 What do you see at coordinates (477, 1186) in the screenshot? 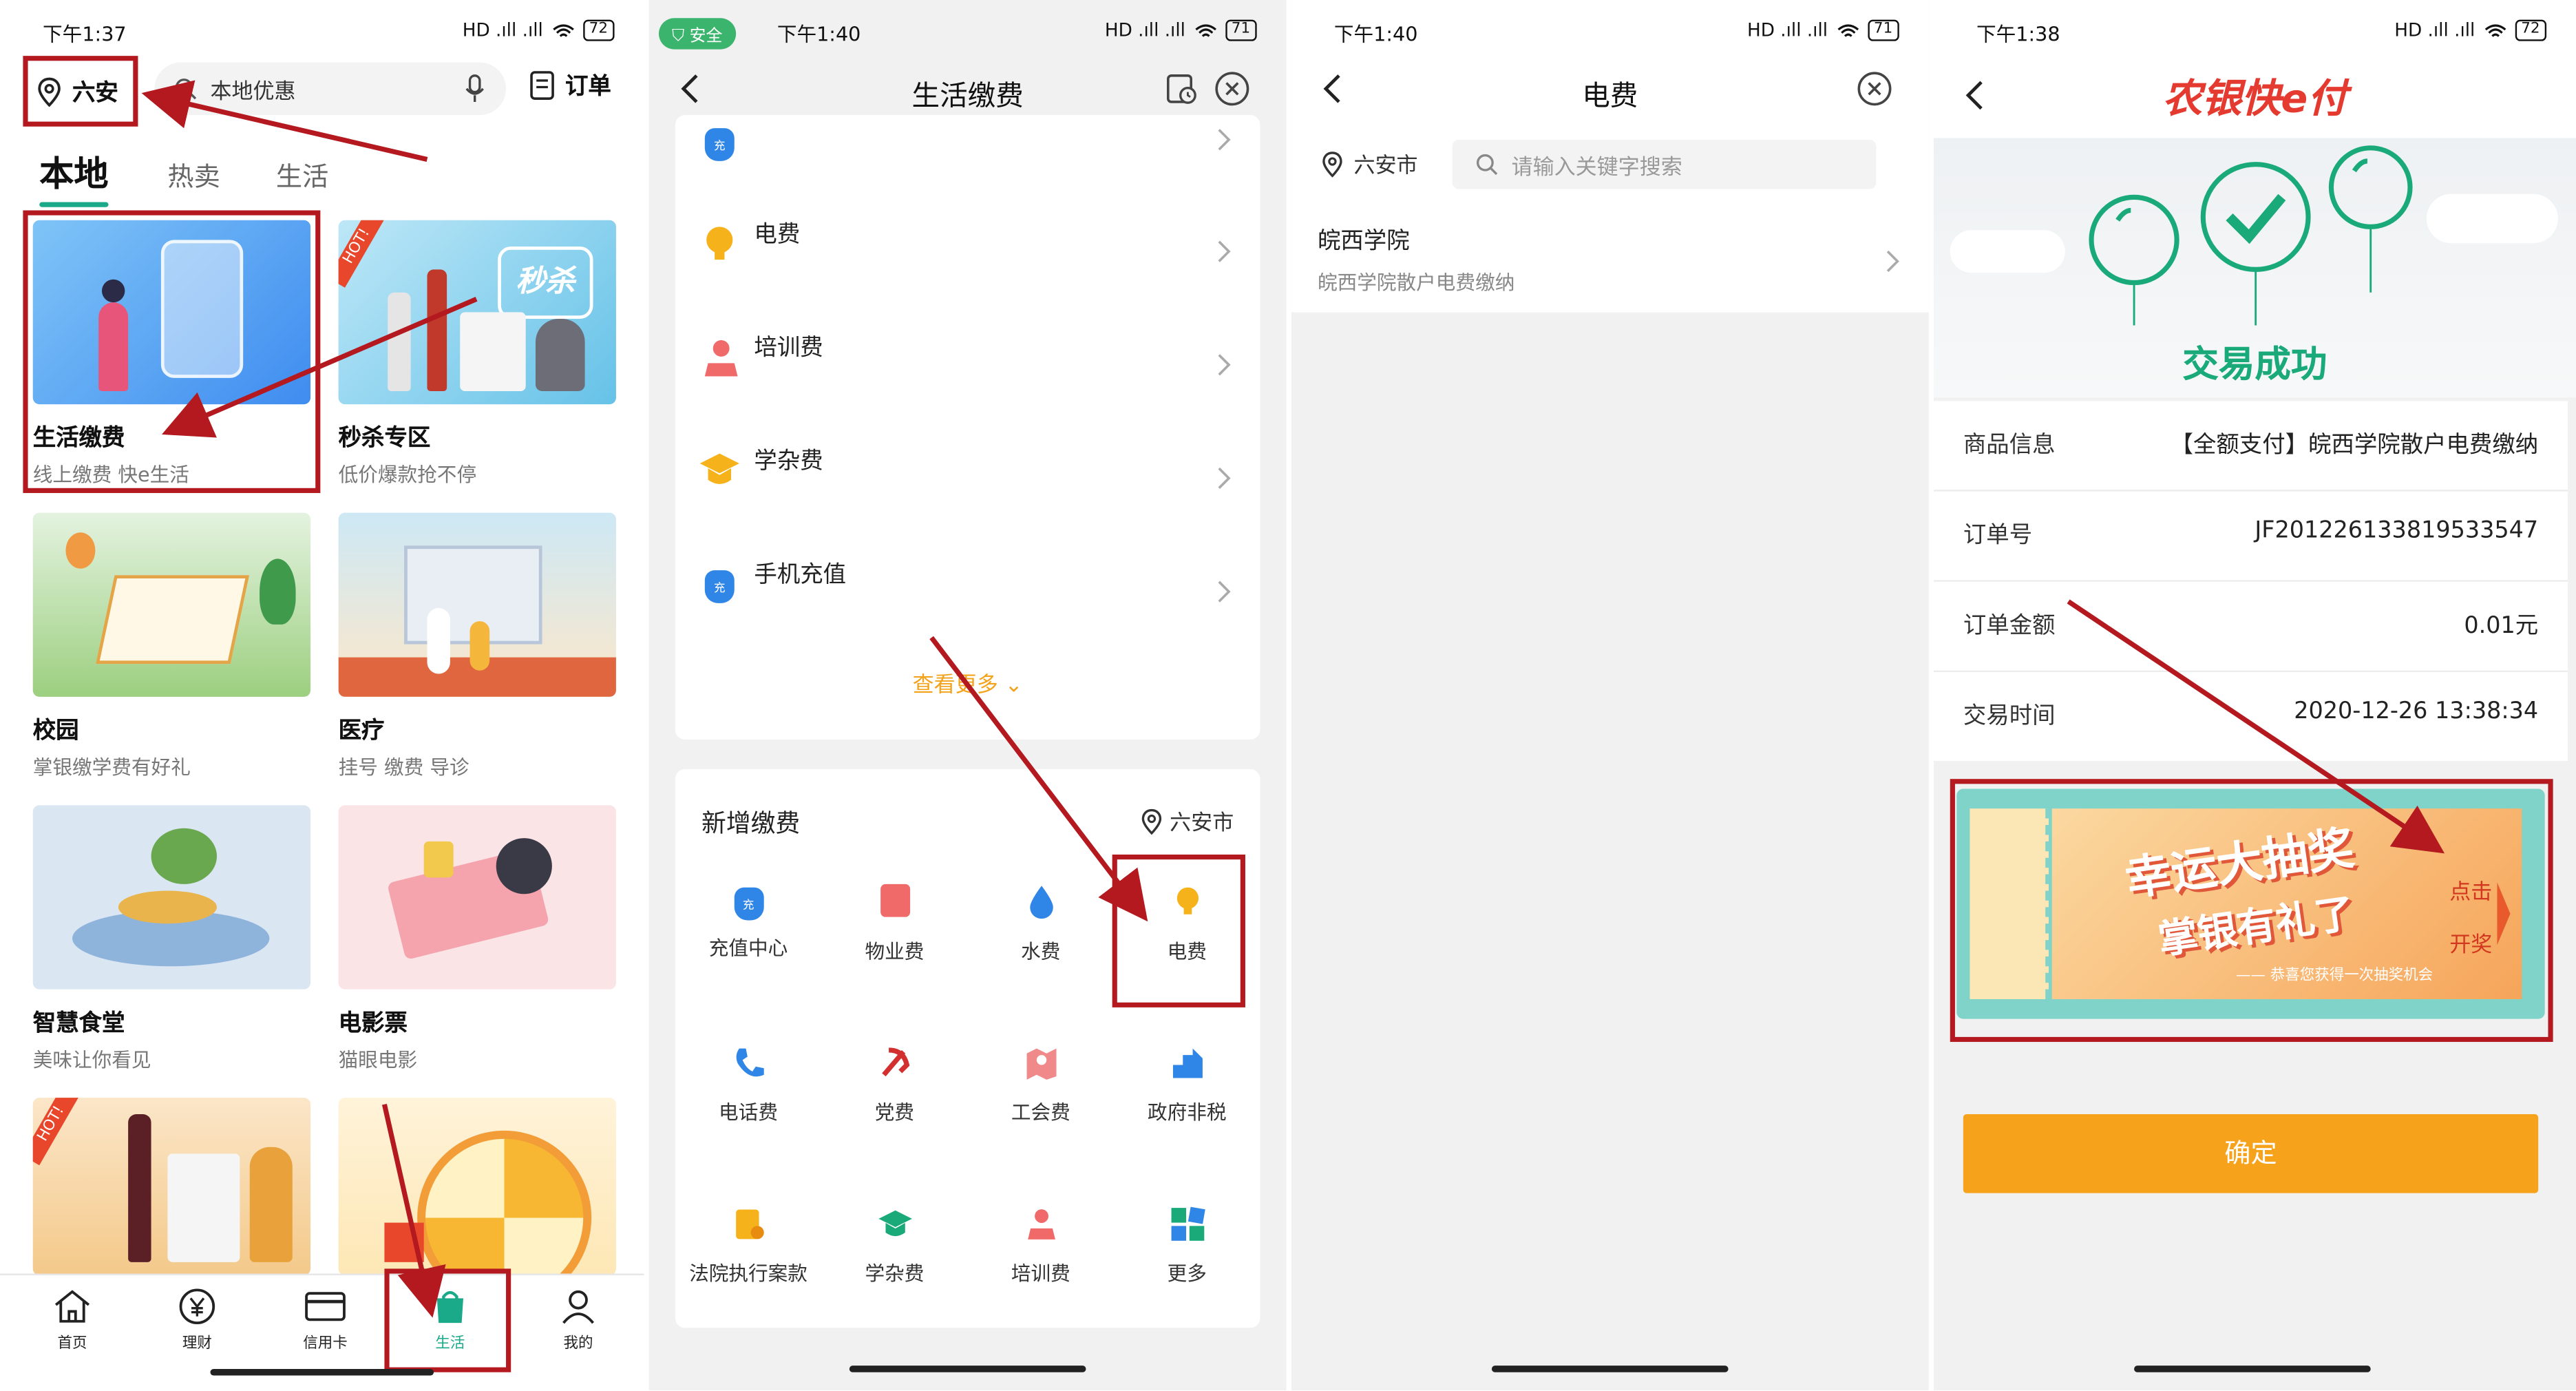
I see `card-promo-wheel` at bounding box center [477, 1186].